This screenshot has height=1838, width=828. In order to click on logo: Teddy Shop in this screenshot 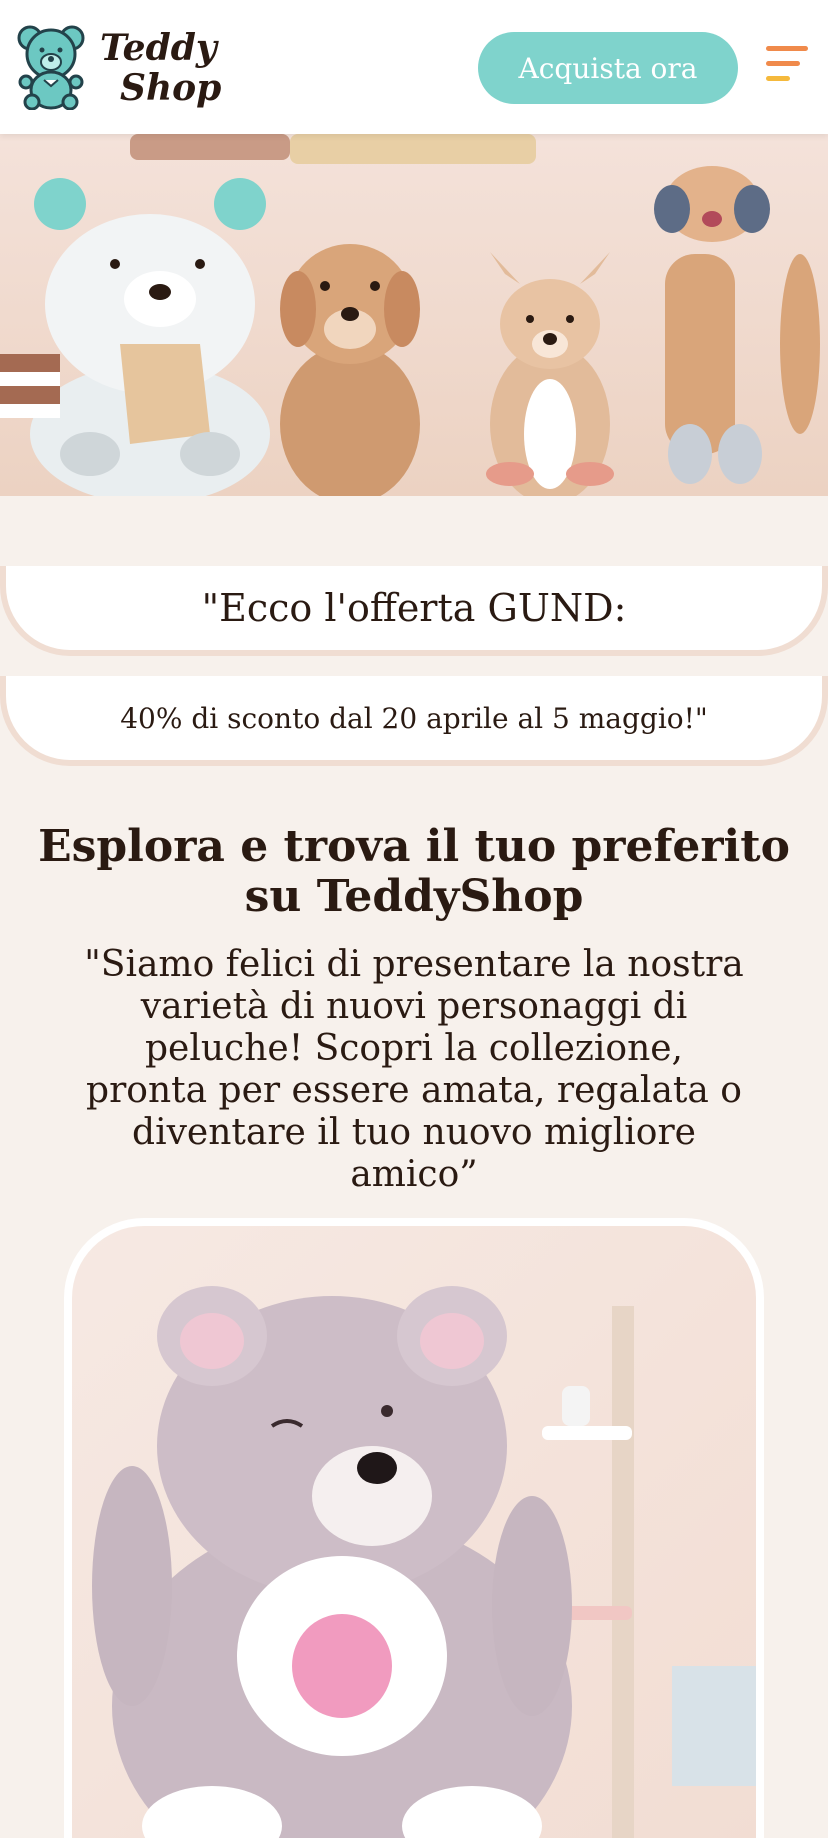, I will do `click(118, 69)`.